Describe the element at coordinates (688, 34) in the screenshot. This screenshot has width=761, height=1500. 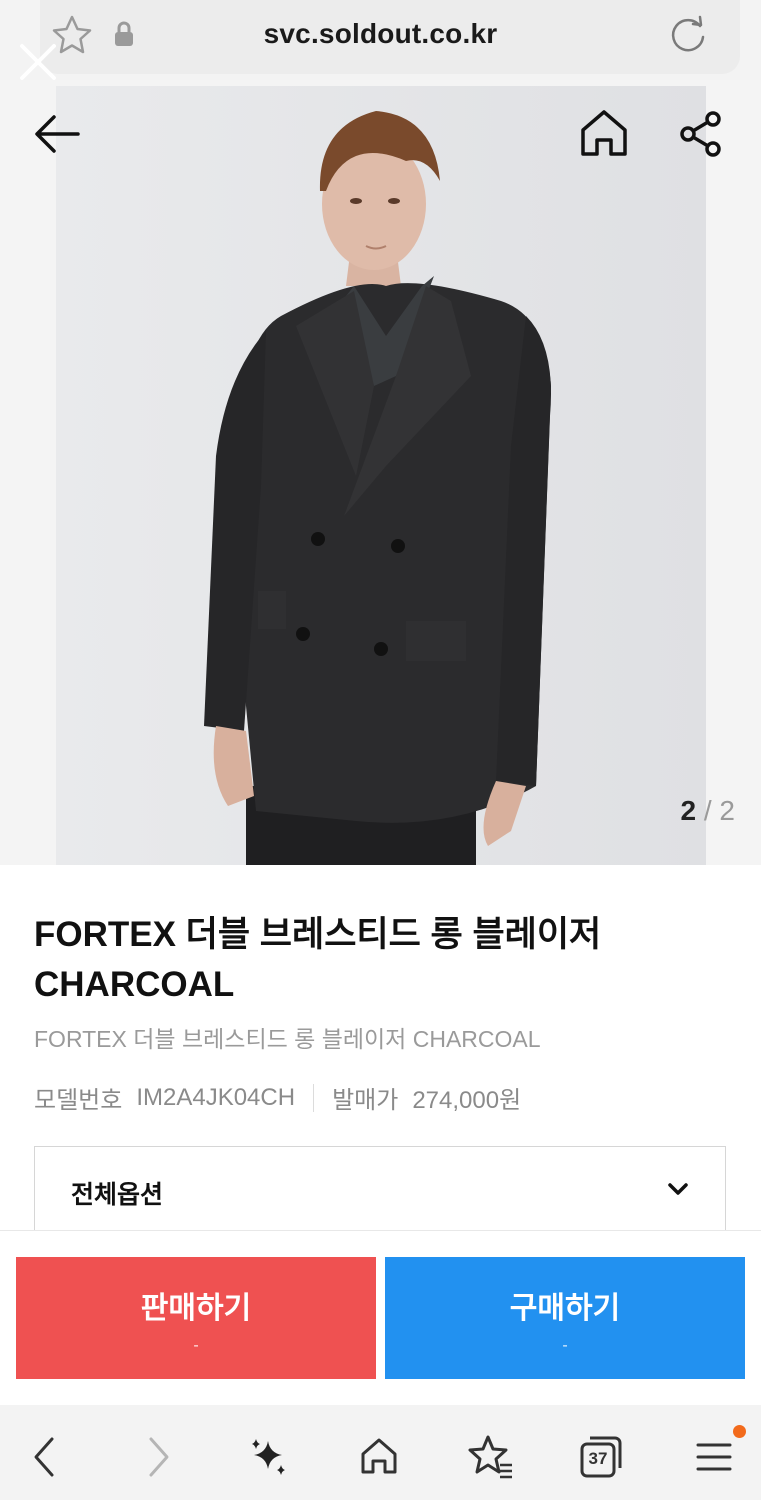
I see `reload-icon` at that location.